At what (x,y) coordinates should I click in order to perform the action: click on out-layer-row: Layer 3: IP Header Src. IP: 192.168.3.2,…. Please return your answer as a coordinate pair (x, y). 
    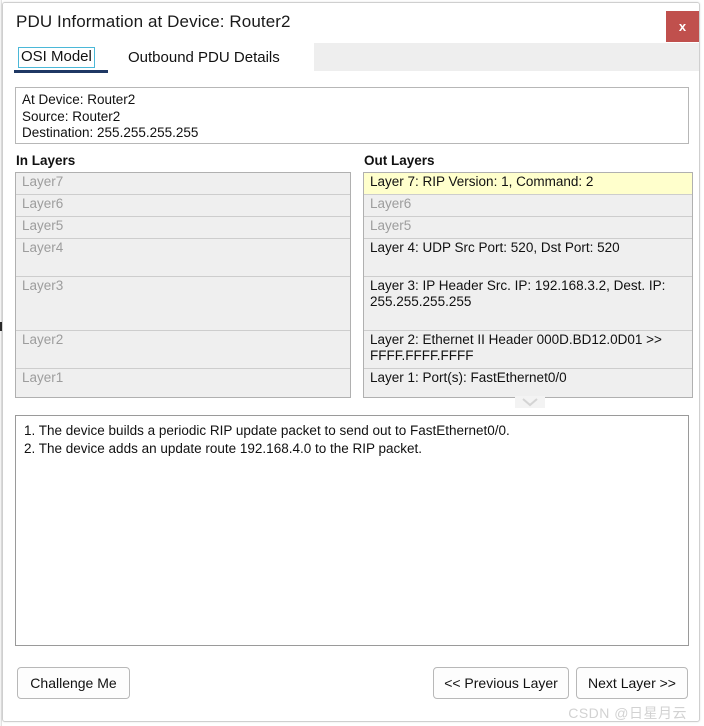
    Looking at the image, I should click on (528, 304).